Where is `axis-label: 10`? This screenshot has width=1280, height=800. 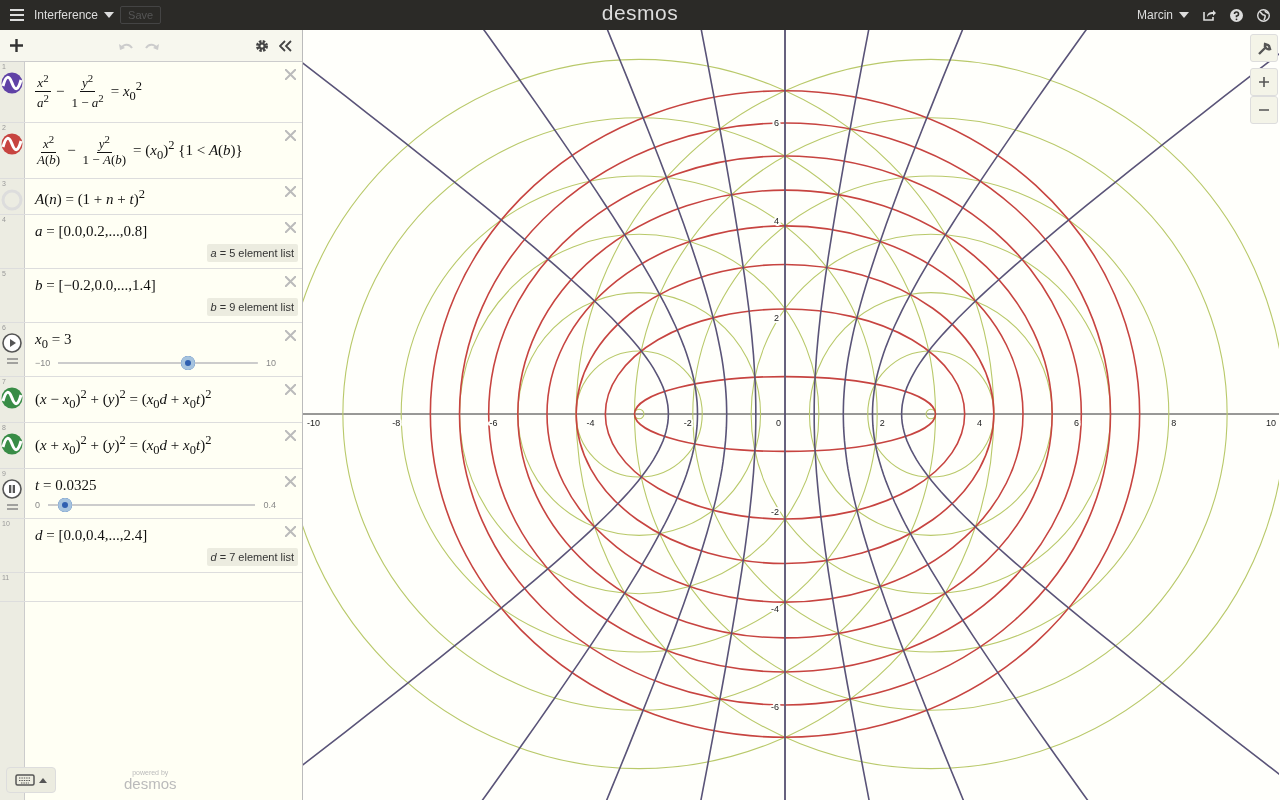 axis-label: 10 is located at coordinates (1271, 423).